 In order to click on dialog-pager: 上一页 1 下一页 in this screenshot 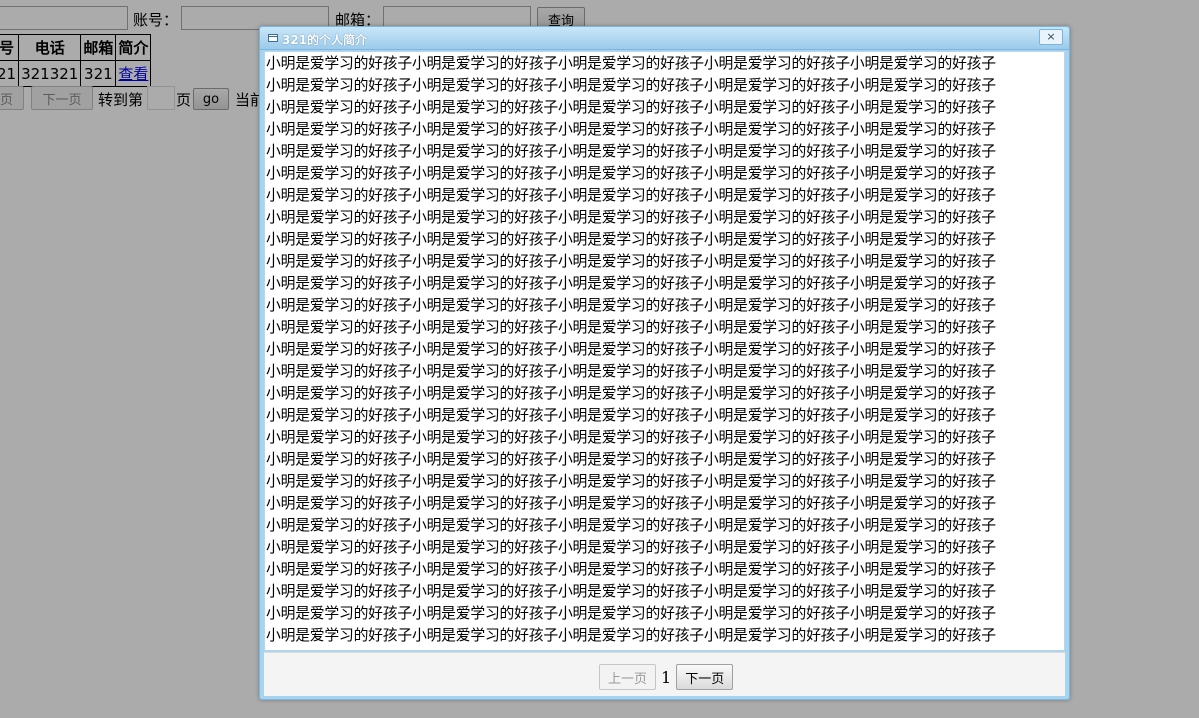, I will do `click(666, 677)`.